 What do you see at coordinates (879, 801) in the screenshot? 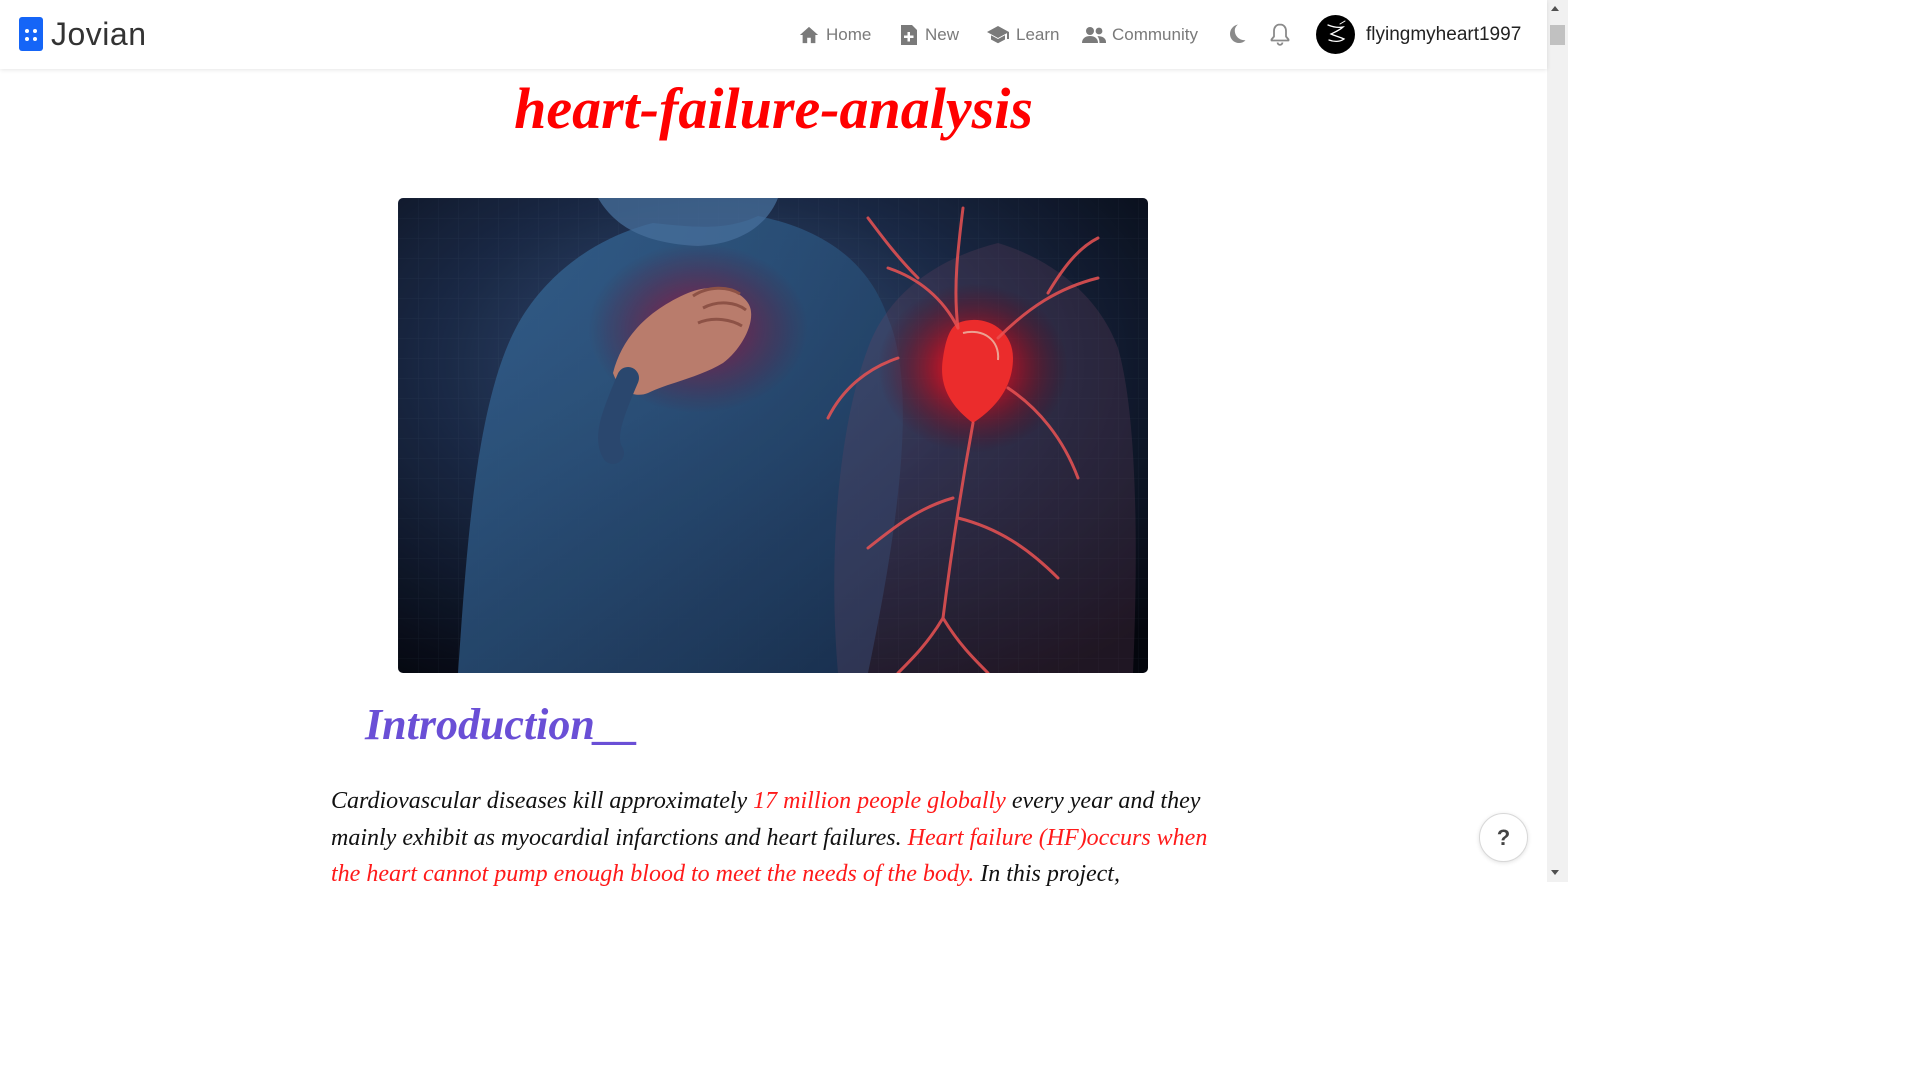
I see `intro-highlight-1: 17 million people globally` at bounding box center [879, 801].